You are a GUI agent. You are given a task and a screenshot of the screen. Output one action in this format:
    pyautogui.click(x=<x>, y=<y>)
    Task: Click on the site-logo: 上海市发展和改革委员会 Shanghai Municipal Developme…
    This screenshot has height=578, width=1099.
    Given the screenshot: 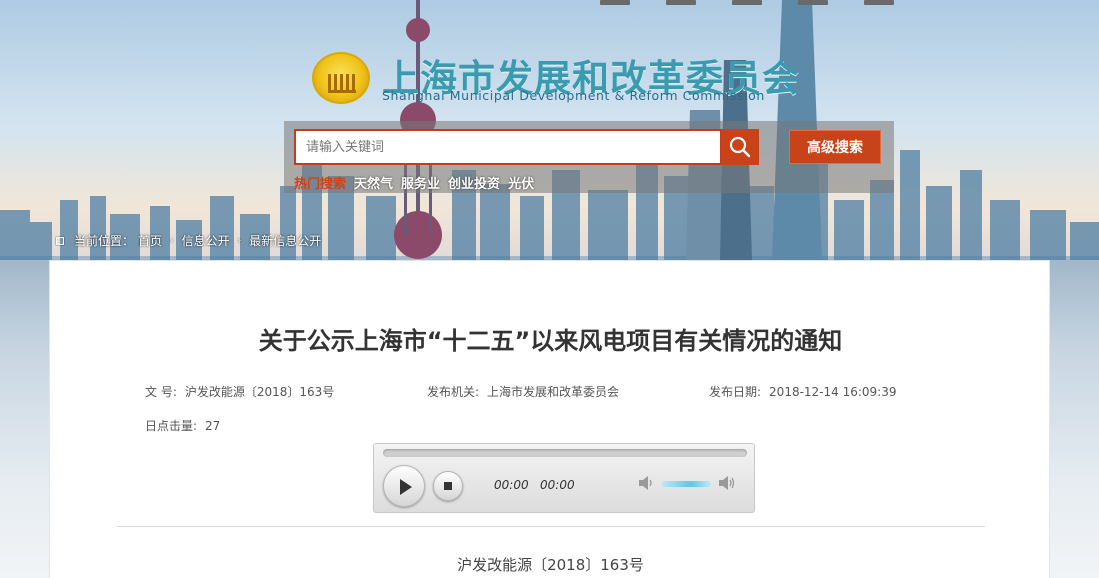 What is the action you would take?
    pyautogui.click(x=555, y=78)
    